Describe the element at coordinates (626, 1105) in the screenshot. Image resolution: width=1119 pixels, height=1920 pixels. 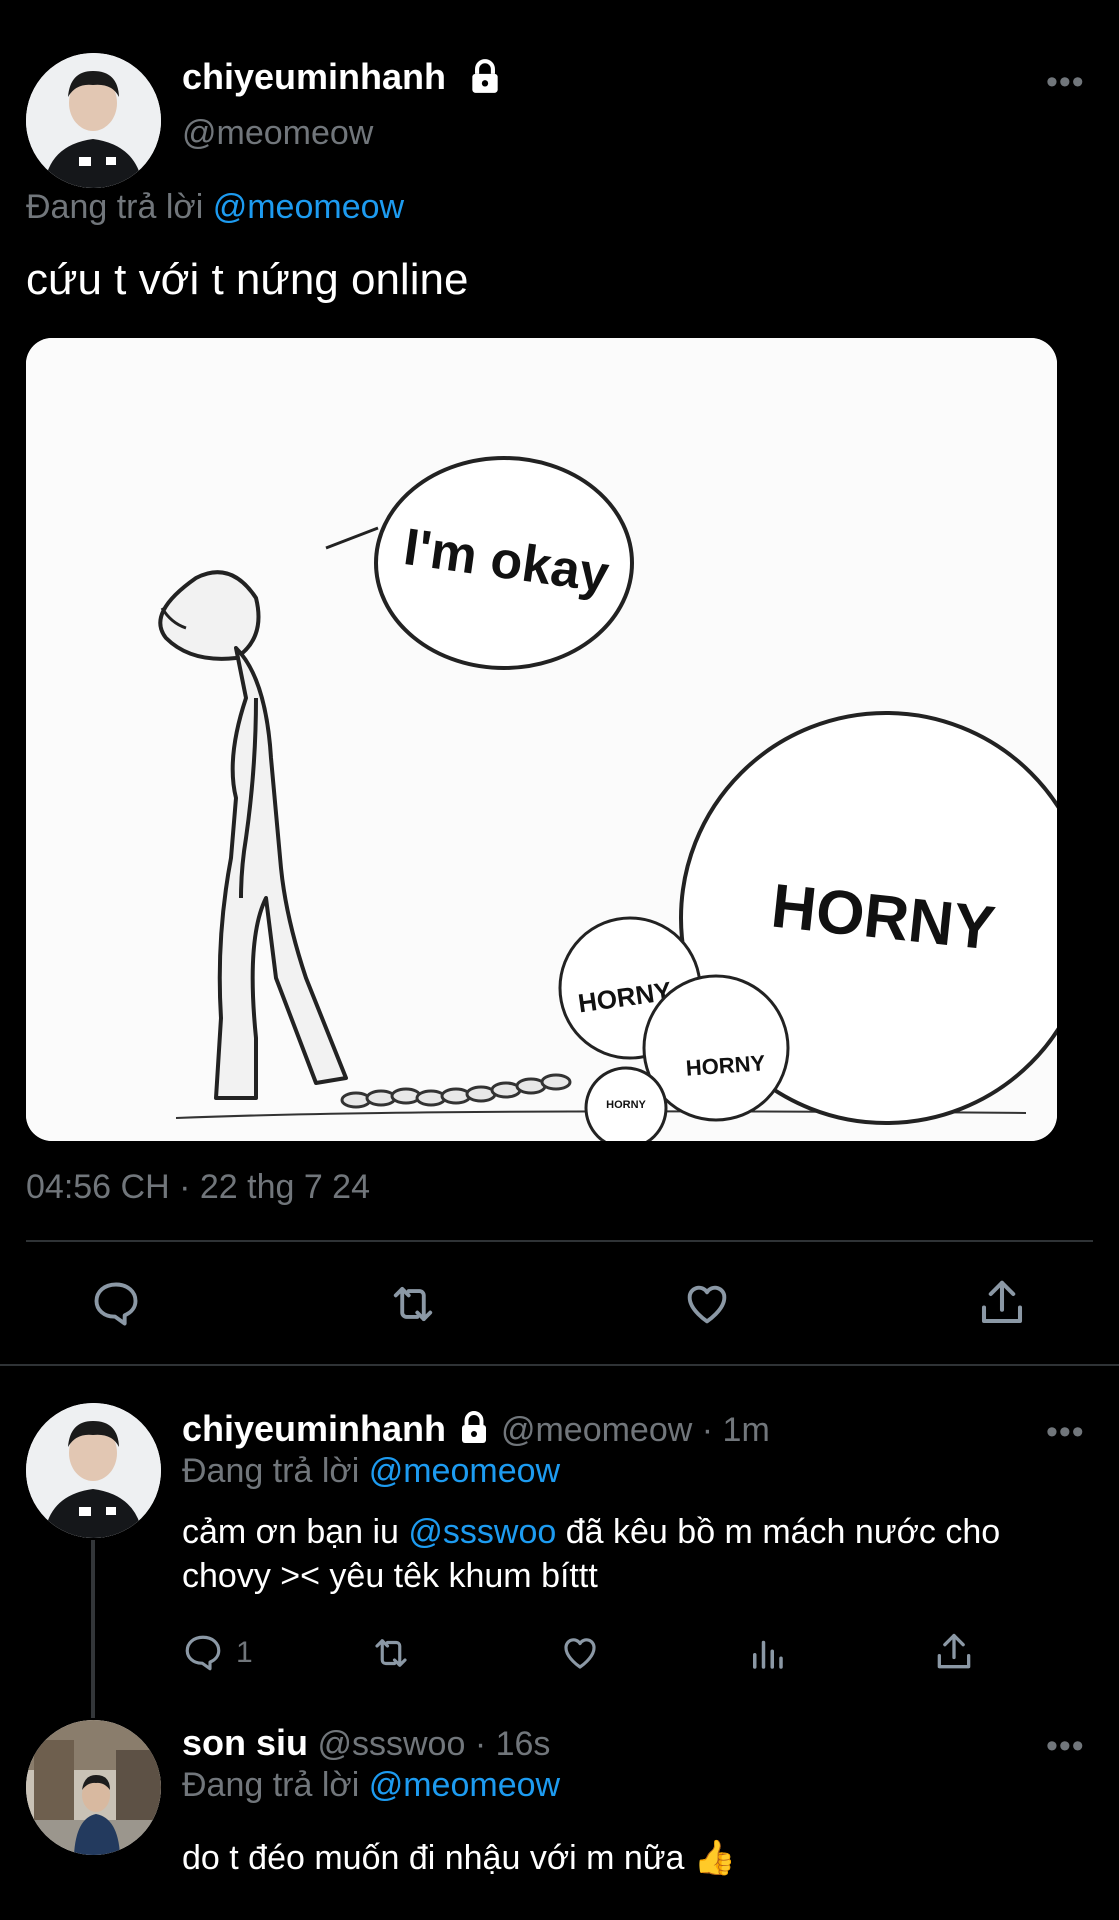
I see `ball-3-text: HORNY` at that location.